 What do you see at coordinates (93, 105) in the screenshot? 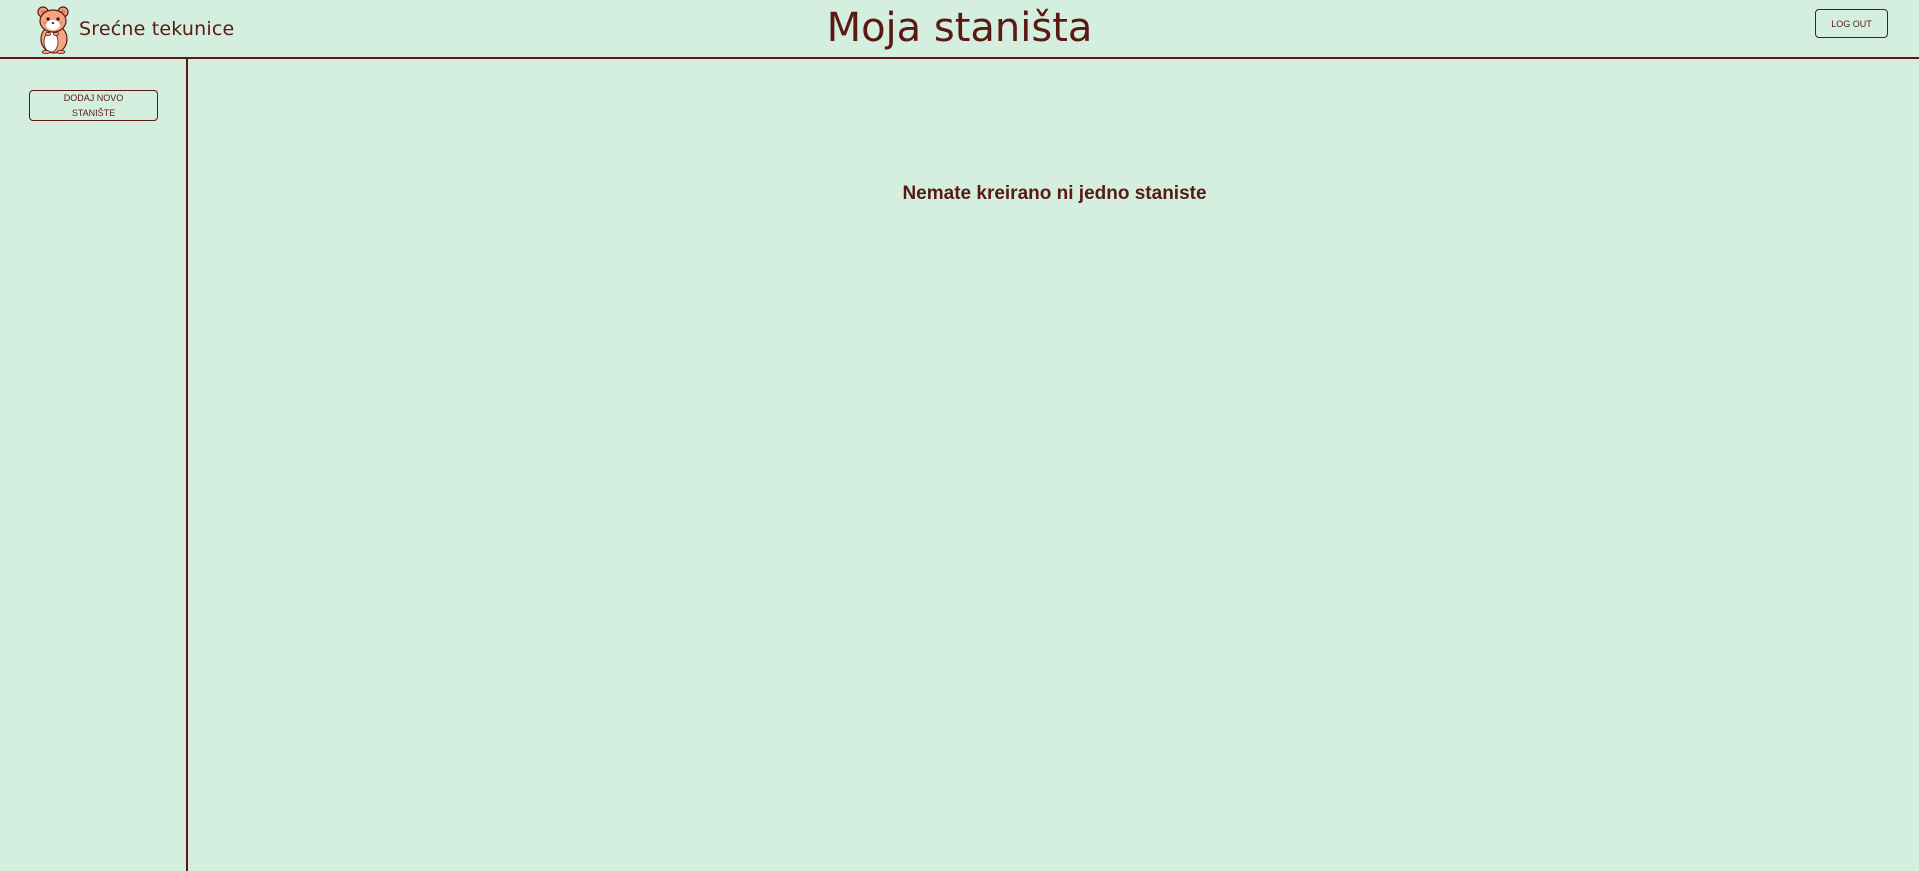
I see `add-habitat-button: DODAJ NOVO STANIŠTE` at bounding box center [93, 105].